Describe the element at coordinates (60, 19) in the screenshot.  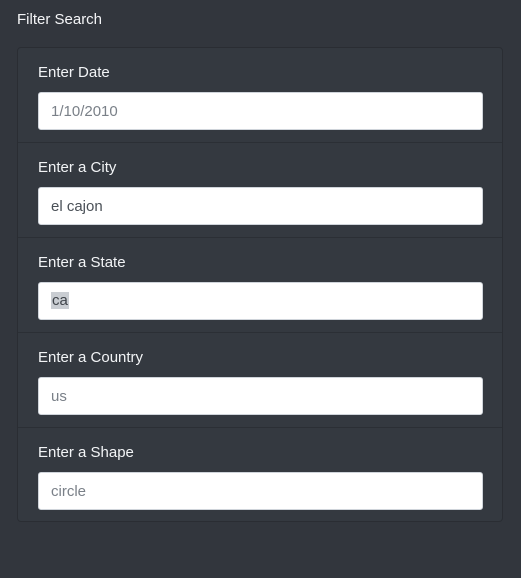
I see `panel-title: Filter Search` at that location.